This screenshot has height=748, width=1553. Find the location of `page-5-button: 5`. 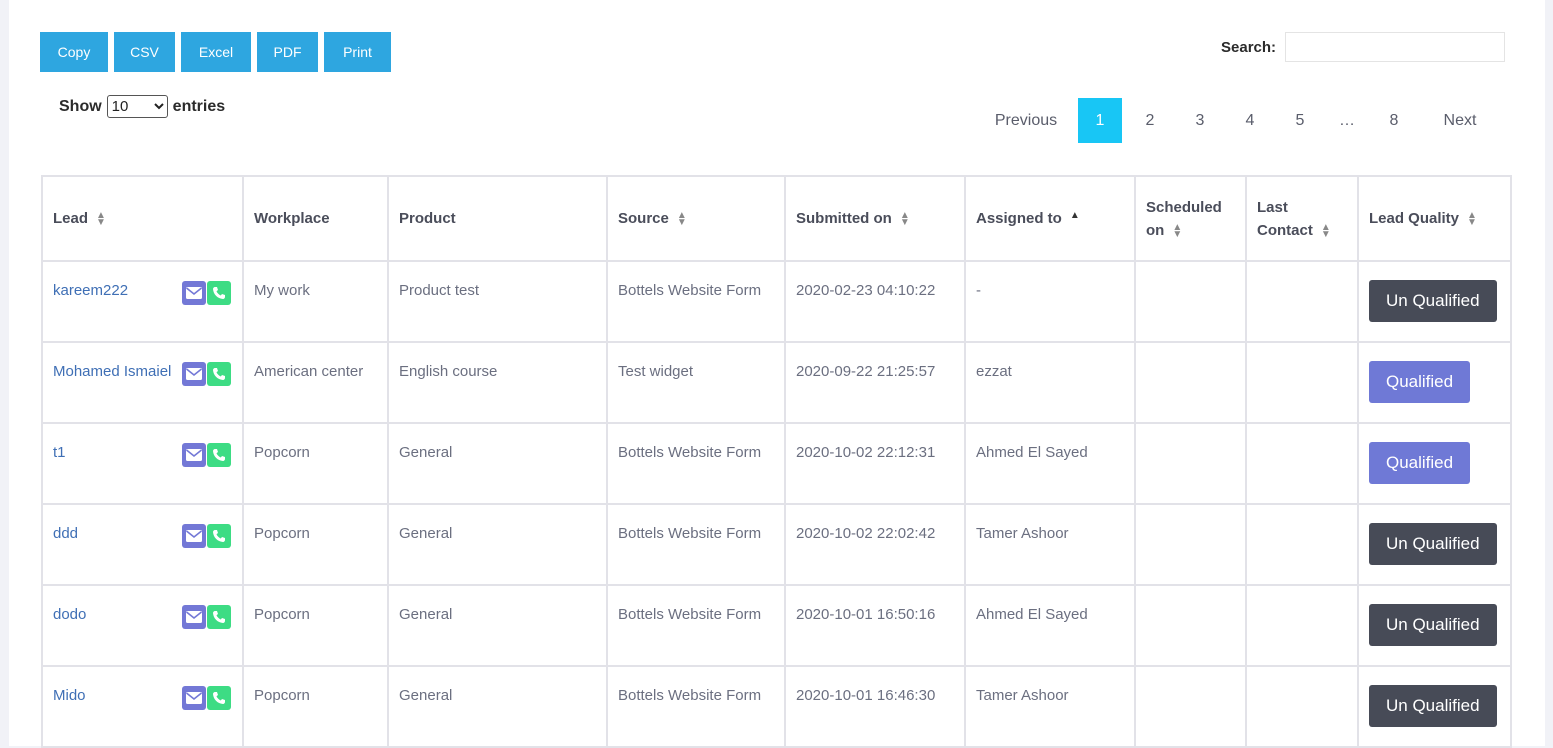

page-5-button: 5 is located at coordinates (1300, 120).